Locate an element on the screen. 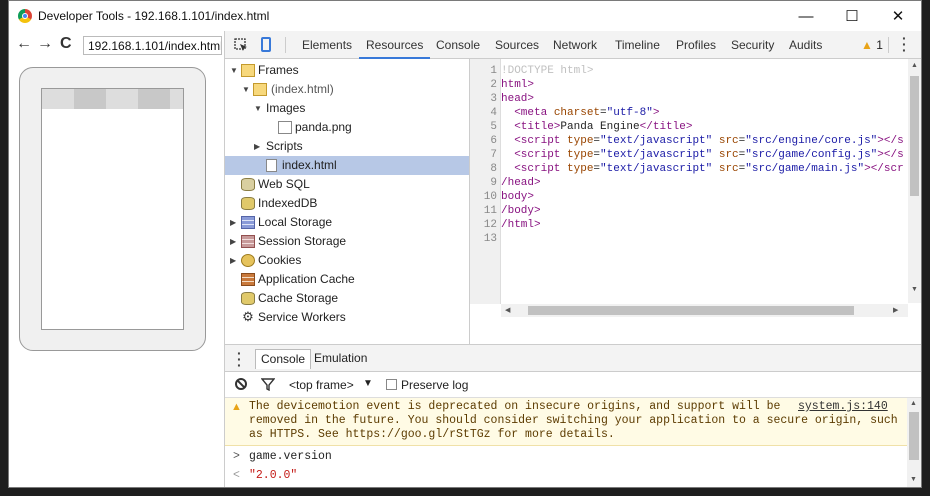 The width and height of the screenshot is (930, 496). dropdown-icon: ▼ is located at coordinates (368, 383).